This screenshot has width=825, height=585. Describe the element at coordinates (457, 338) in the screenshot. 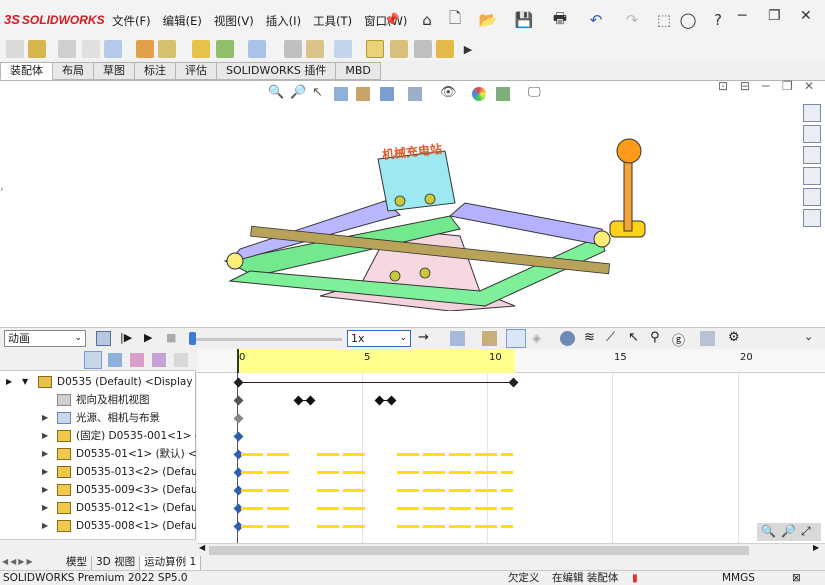

I see `save-animation-icon` at that location.